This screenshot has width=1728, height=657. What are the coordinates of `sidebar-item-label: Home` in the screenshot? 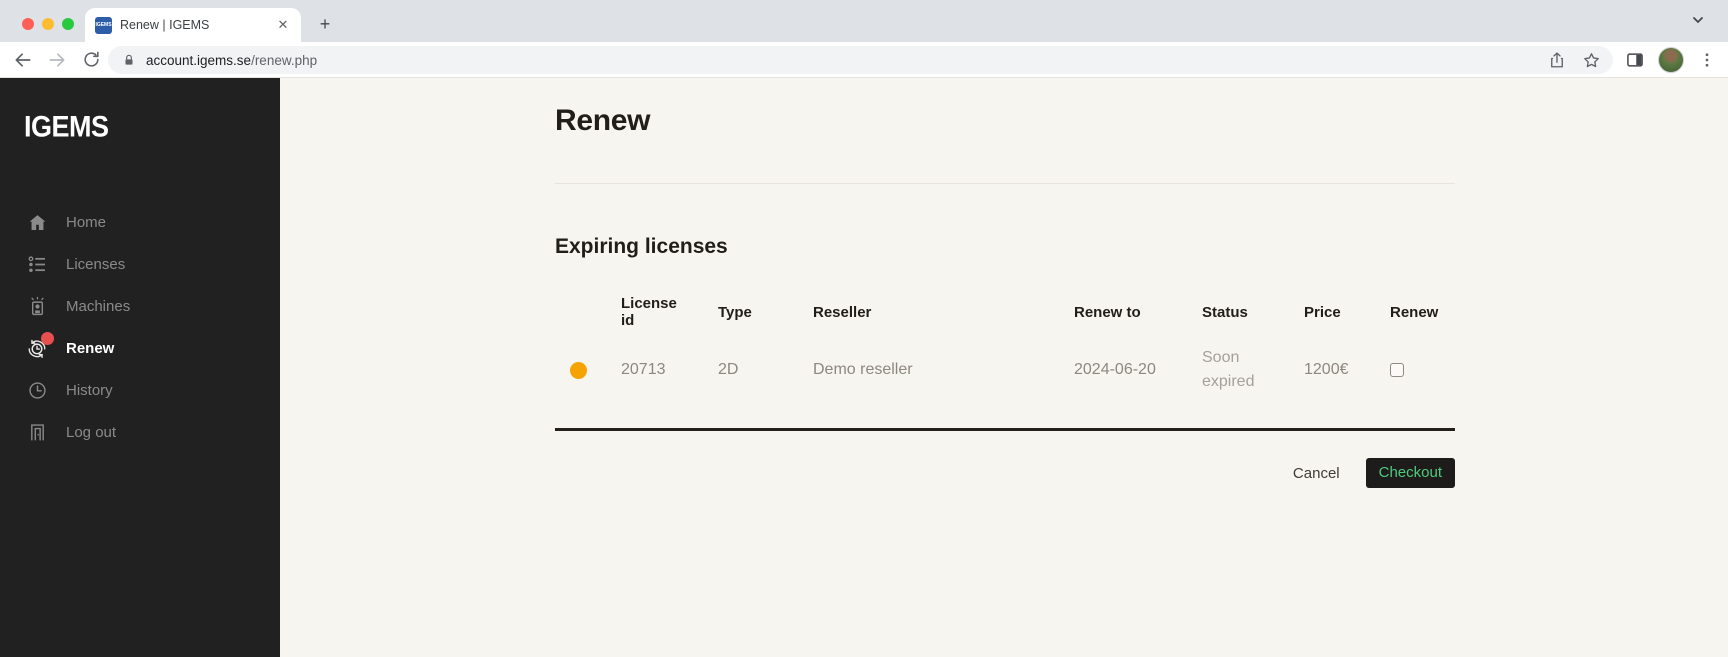 It's located at (86, 222).